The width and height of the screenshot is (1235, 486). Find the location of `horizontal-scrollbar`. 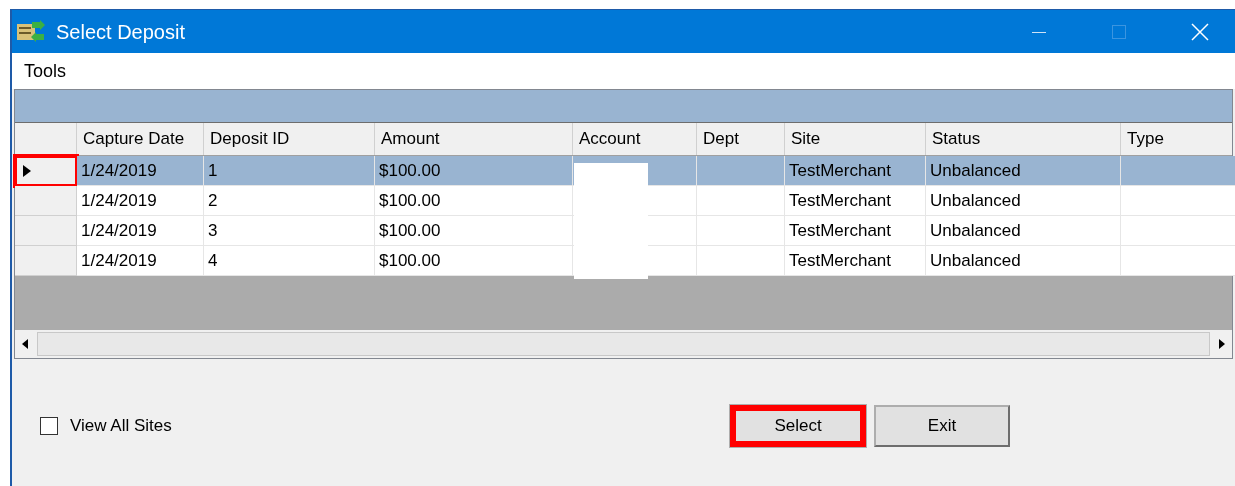

horizontal-scrollbar is located at coordinates (623, 344).